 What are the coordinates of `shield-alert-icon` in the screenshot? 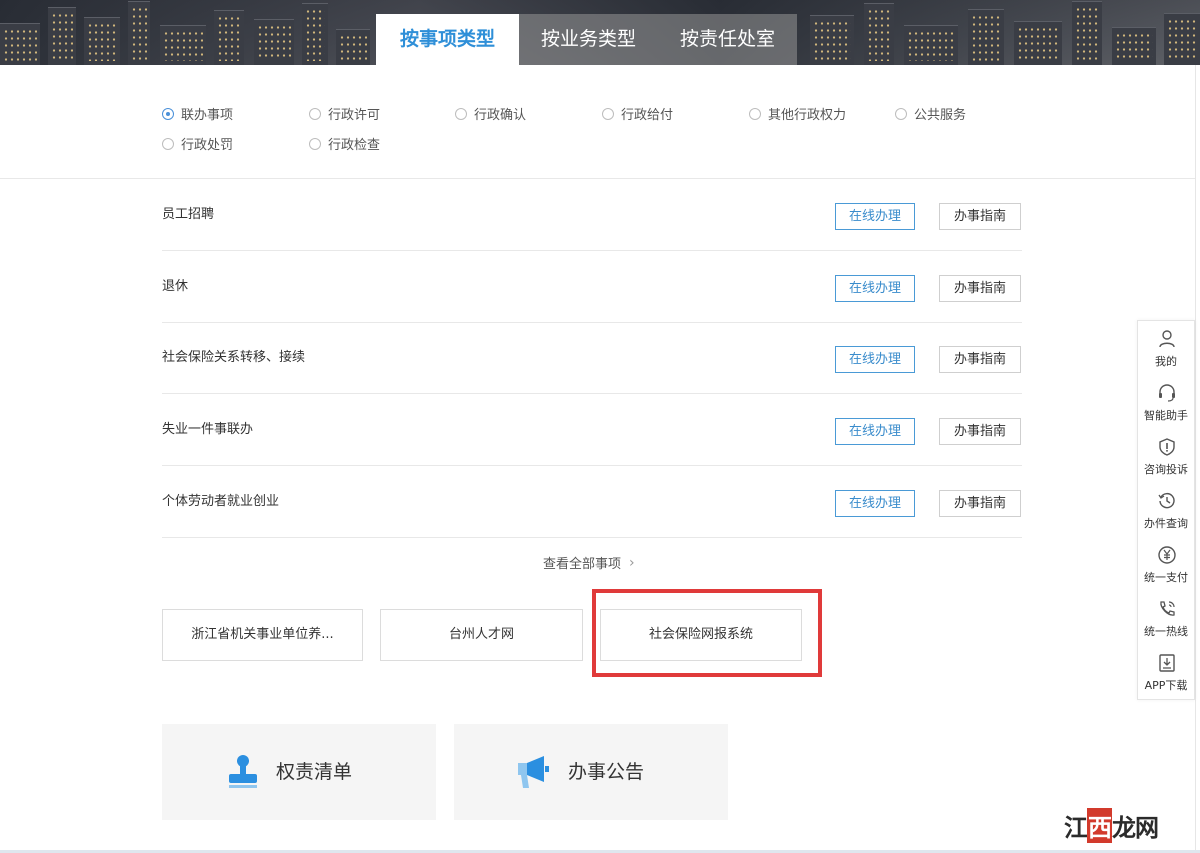 It's located at (1167, 447).